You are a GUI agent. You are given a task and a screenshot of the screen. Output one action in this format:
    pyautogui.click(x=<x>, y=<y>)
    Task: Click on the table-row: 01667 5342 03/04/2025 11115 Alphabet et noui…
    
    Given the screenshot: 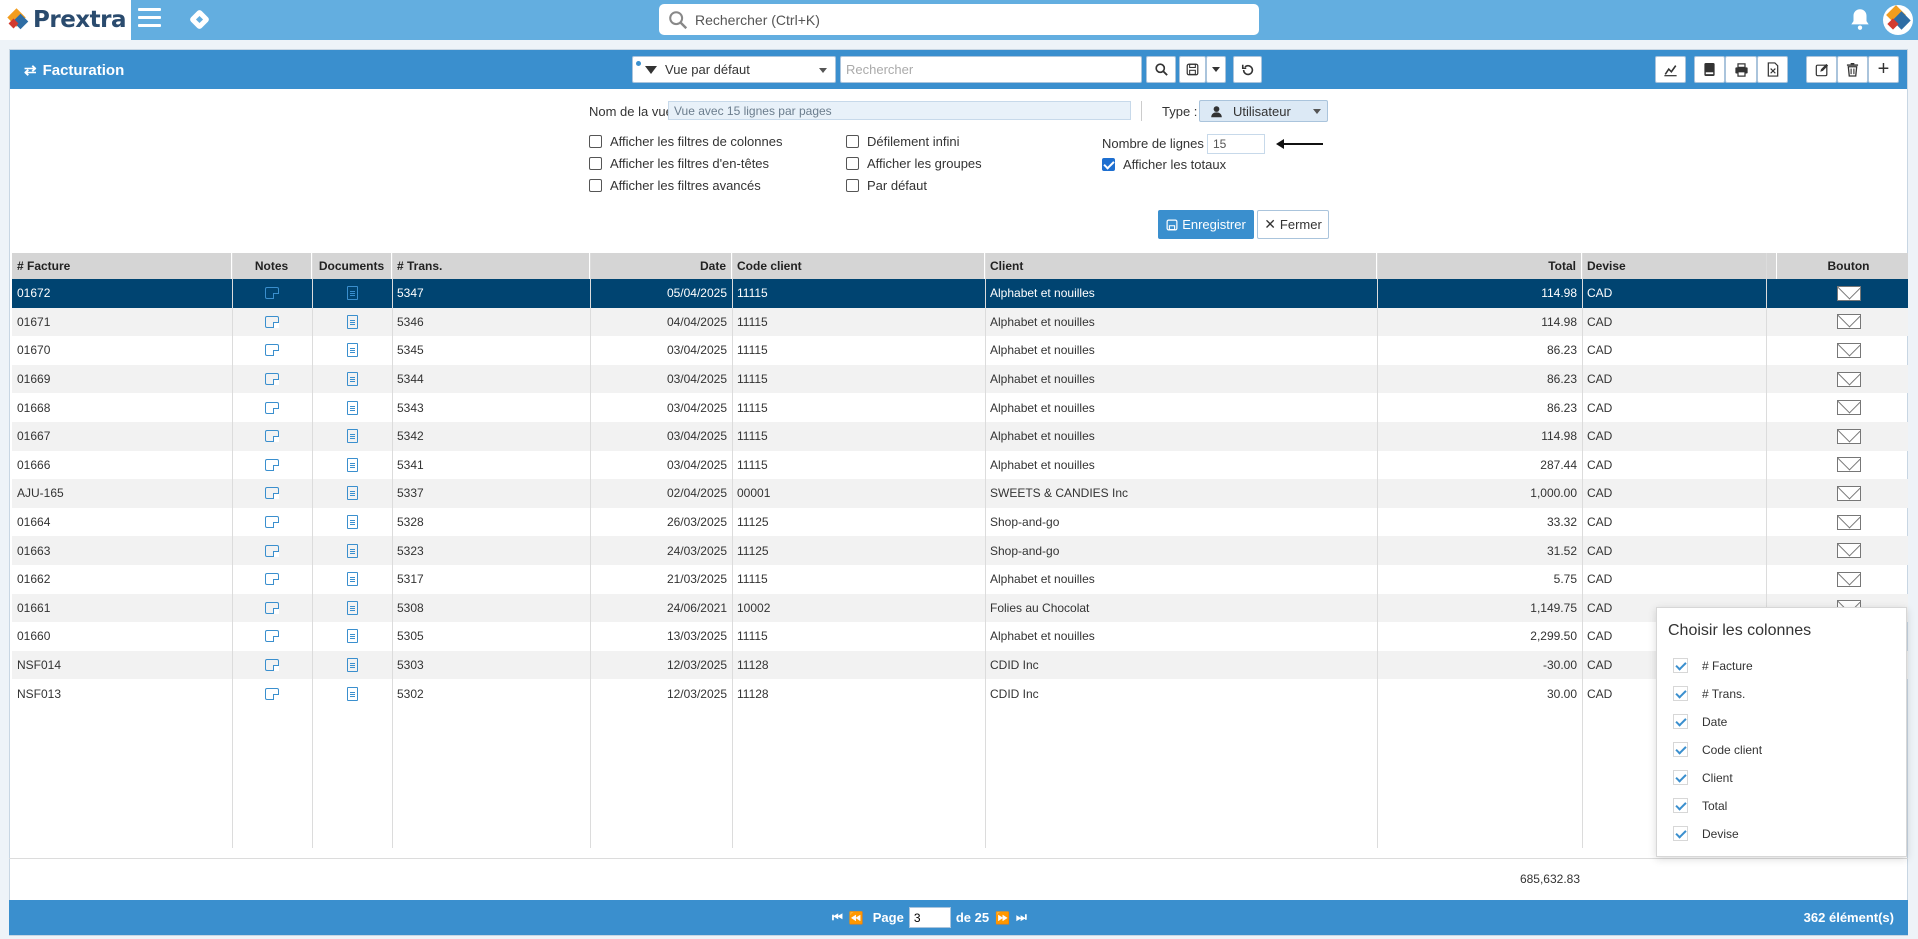 What is the action you would take?
    pyautogui.click(x=960, y=436)
    